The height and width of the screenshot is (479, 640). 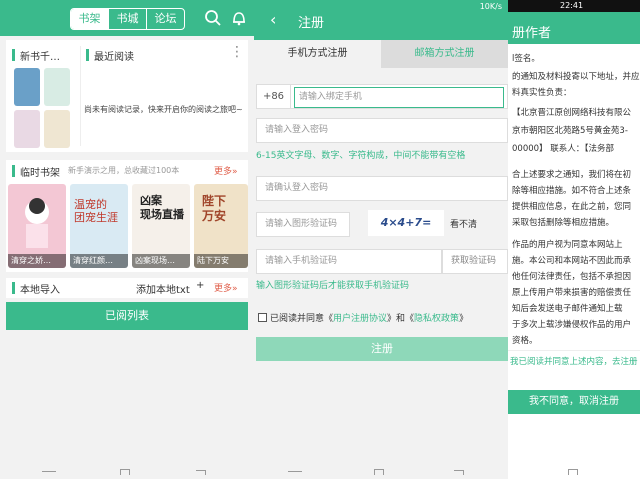 I want to click on temp-shelf-more-link: 更多», so click(x=226, y=170).